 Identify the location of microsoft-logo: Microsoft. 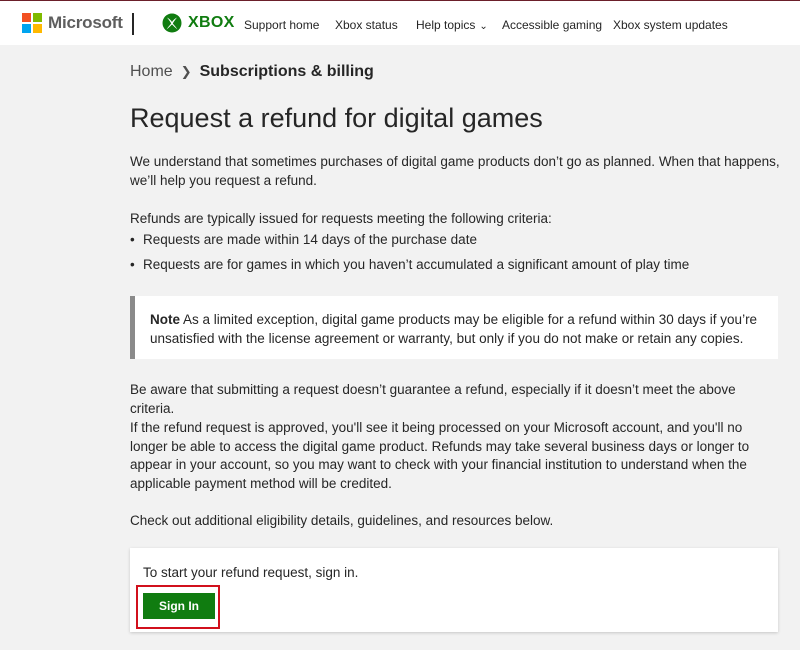
(72, 23).